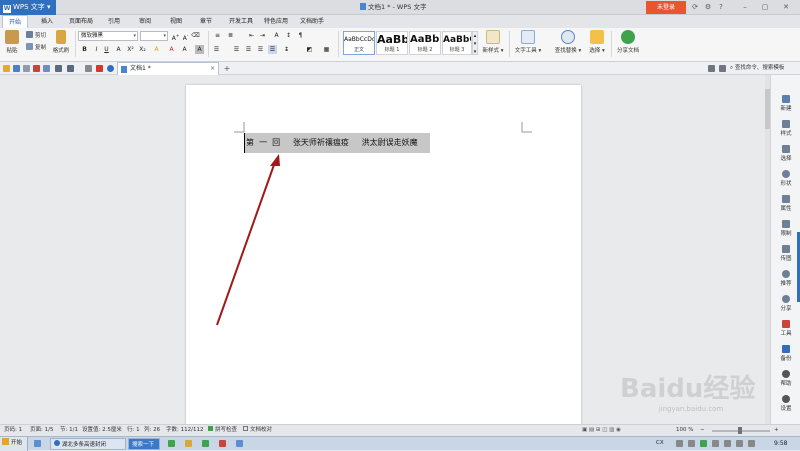 This screenshot has width=800, height=451. What do you see at coordinates (684, 430) in the screenshot?
I see `zoom-value: 100 %` at bounding box center [684, 430].